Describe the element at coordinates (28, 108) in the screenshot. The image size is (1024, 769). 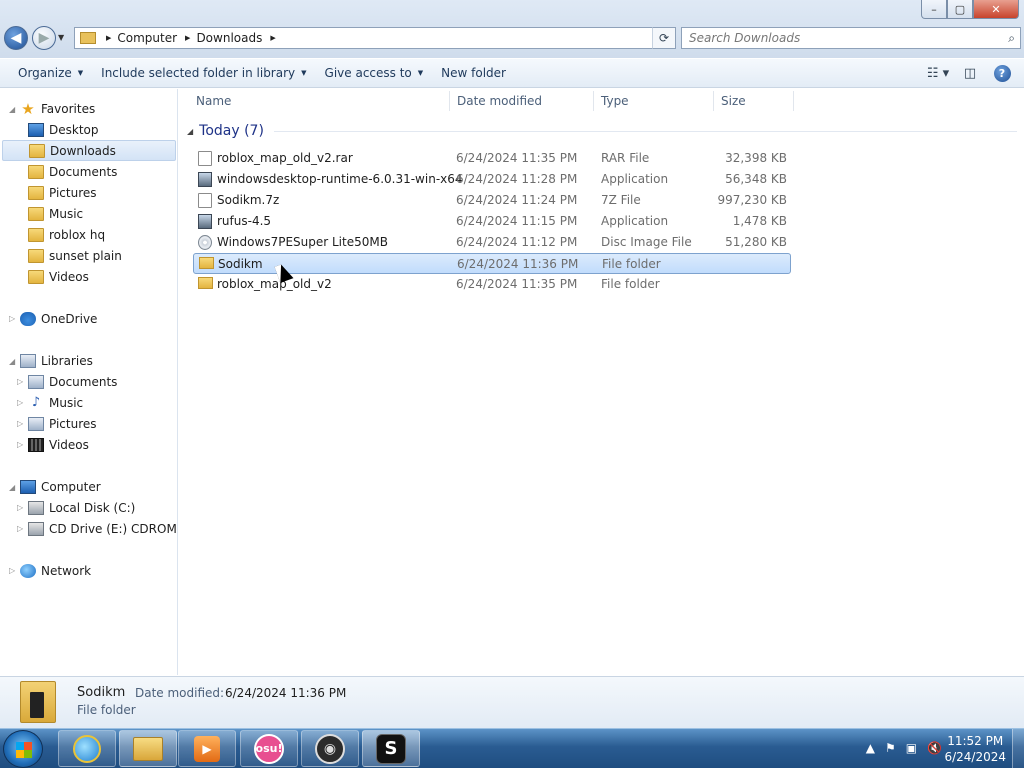
I see `star-icon: ★` at that location.